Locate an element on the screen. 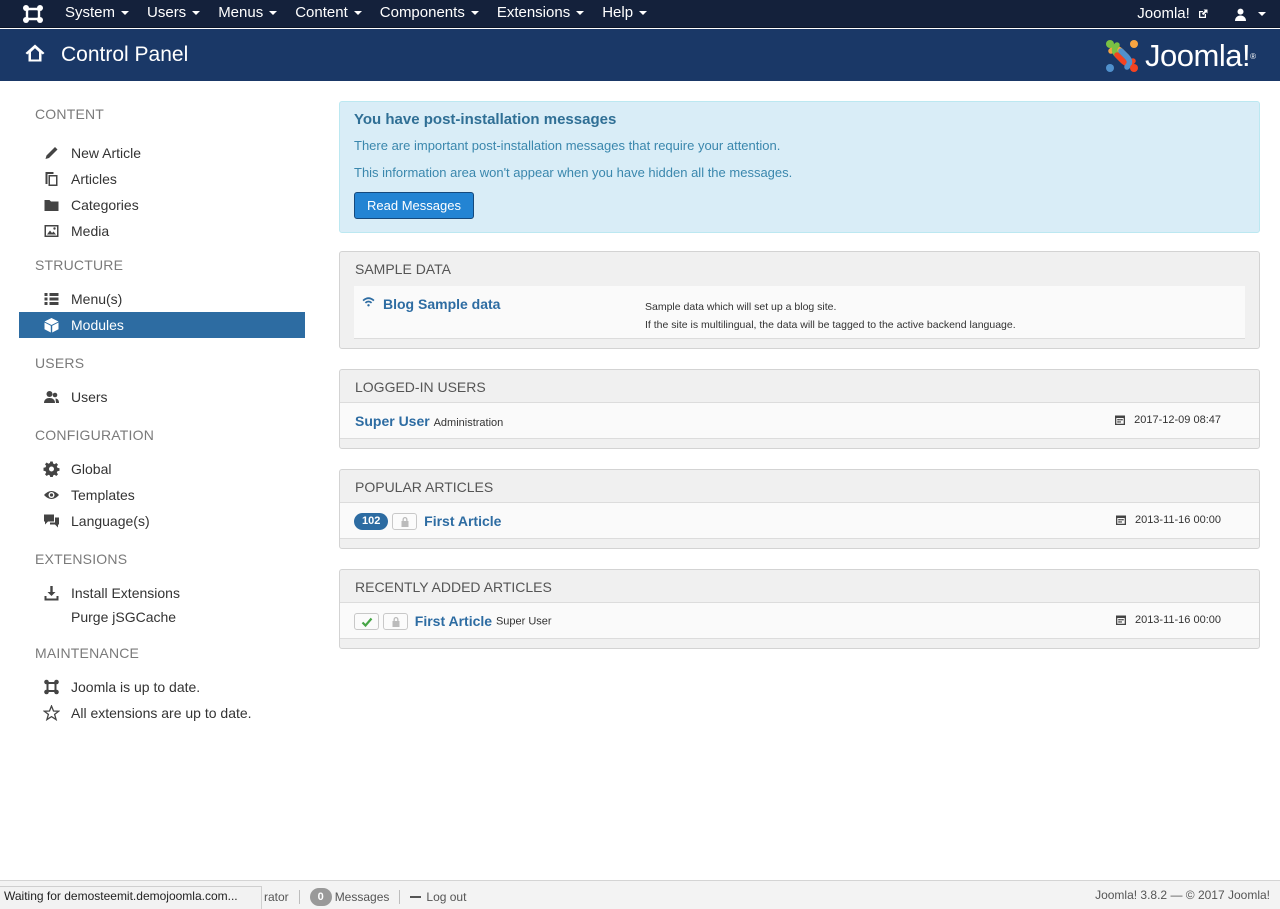  sidebar-item-users: Users is located at coordinates (162, 397).